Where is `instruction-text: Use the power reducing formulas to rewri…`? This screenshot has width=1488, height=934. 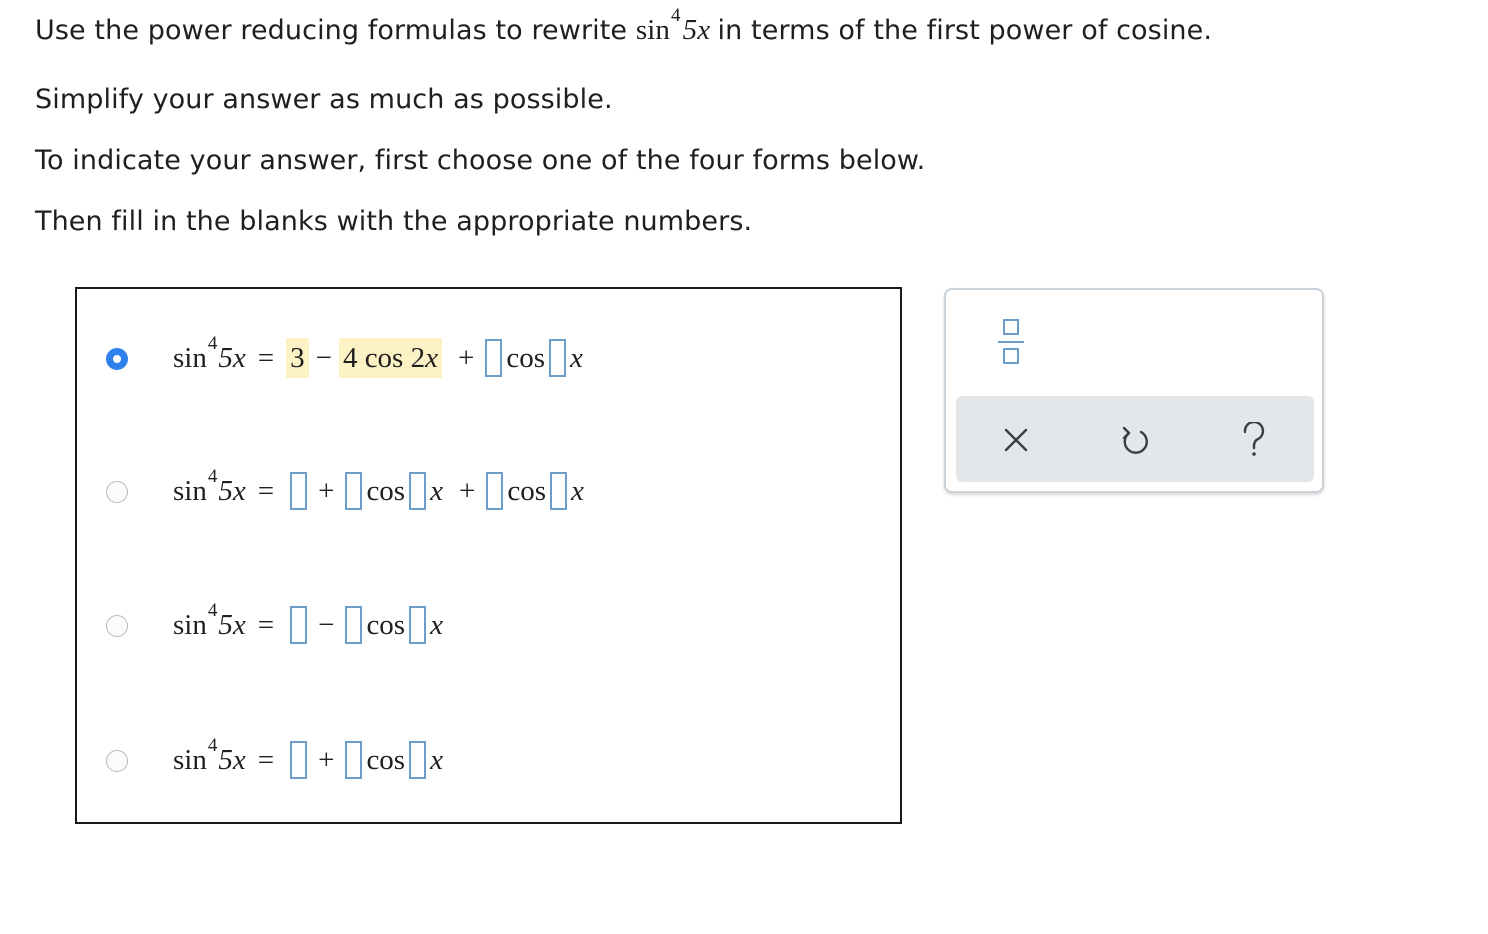
instruction-text: Use the power reducing formulas to rewri… is located at coordinates (331, 30).